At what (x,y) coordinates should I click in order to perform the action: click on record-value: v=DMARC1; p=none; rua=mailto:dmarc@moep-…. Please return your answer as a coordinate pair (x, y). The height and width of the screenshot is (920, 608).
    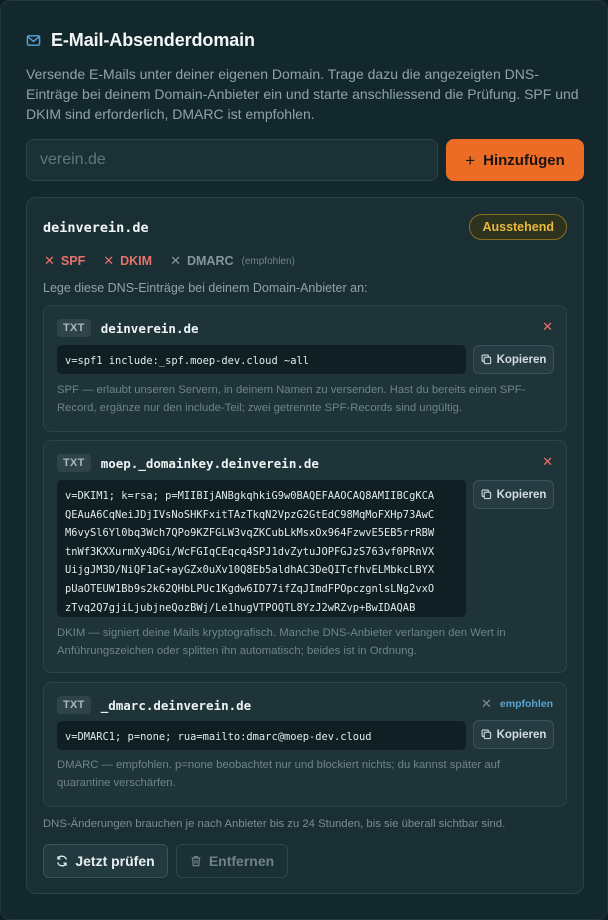
    Looking at the image, I should click on (261, 735).